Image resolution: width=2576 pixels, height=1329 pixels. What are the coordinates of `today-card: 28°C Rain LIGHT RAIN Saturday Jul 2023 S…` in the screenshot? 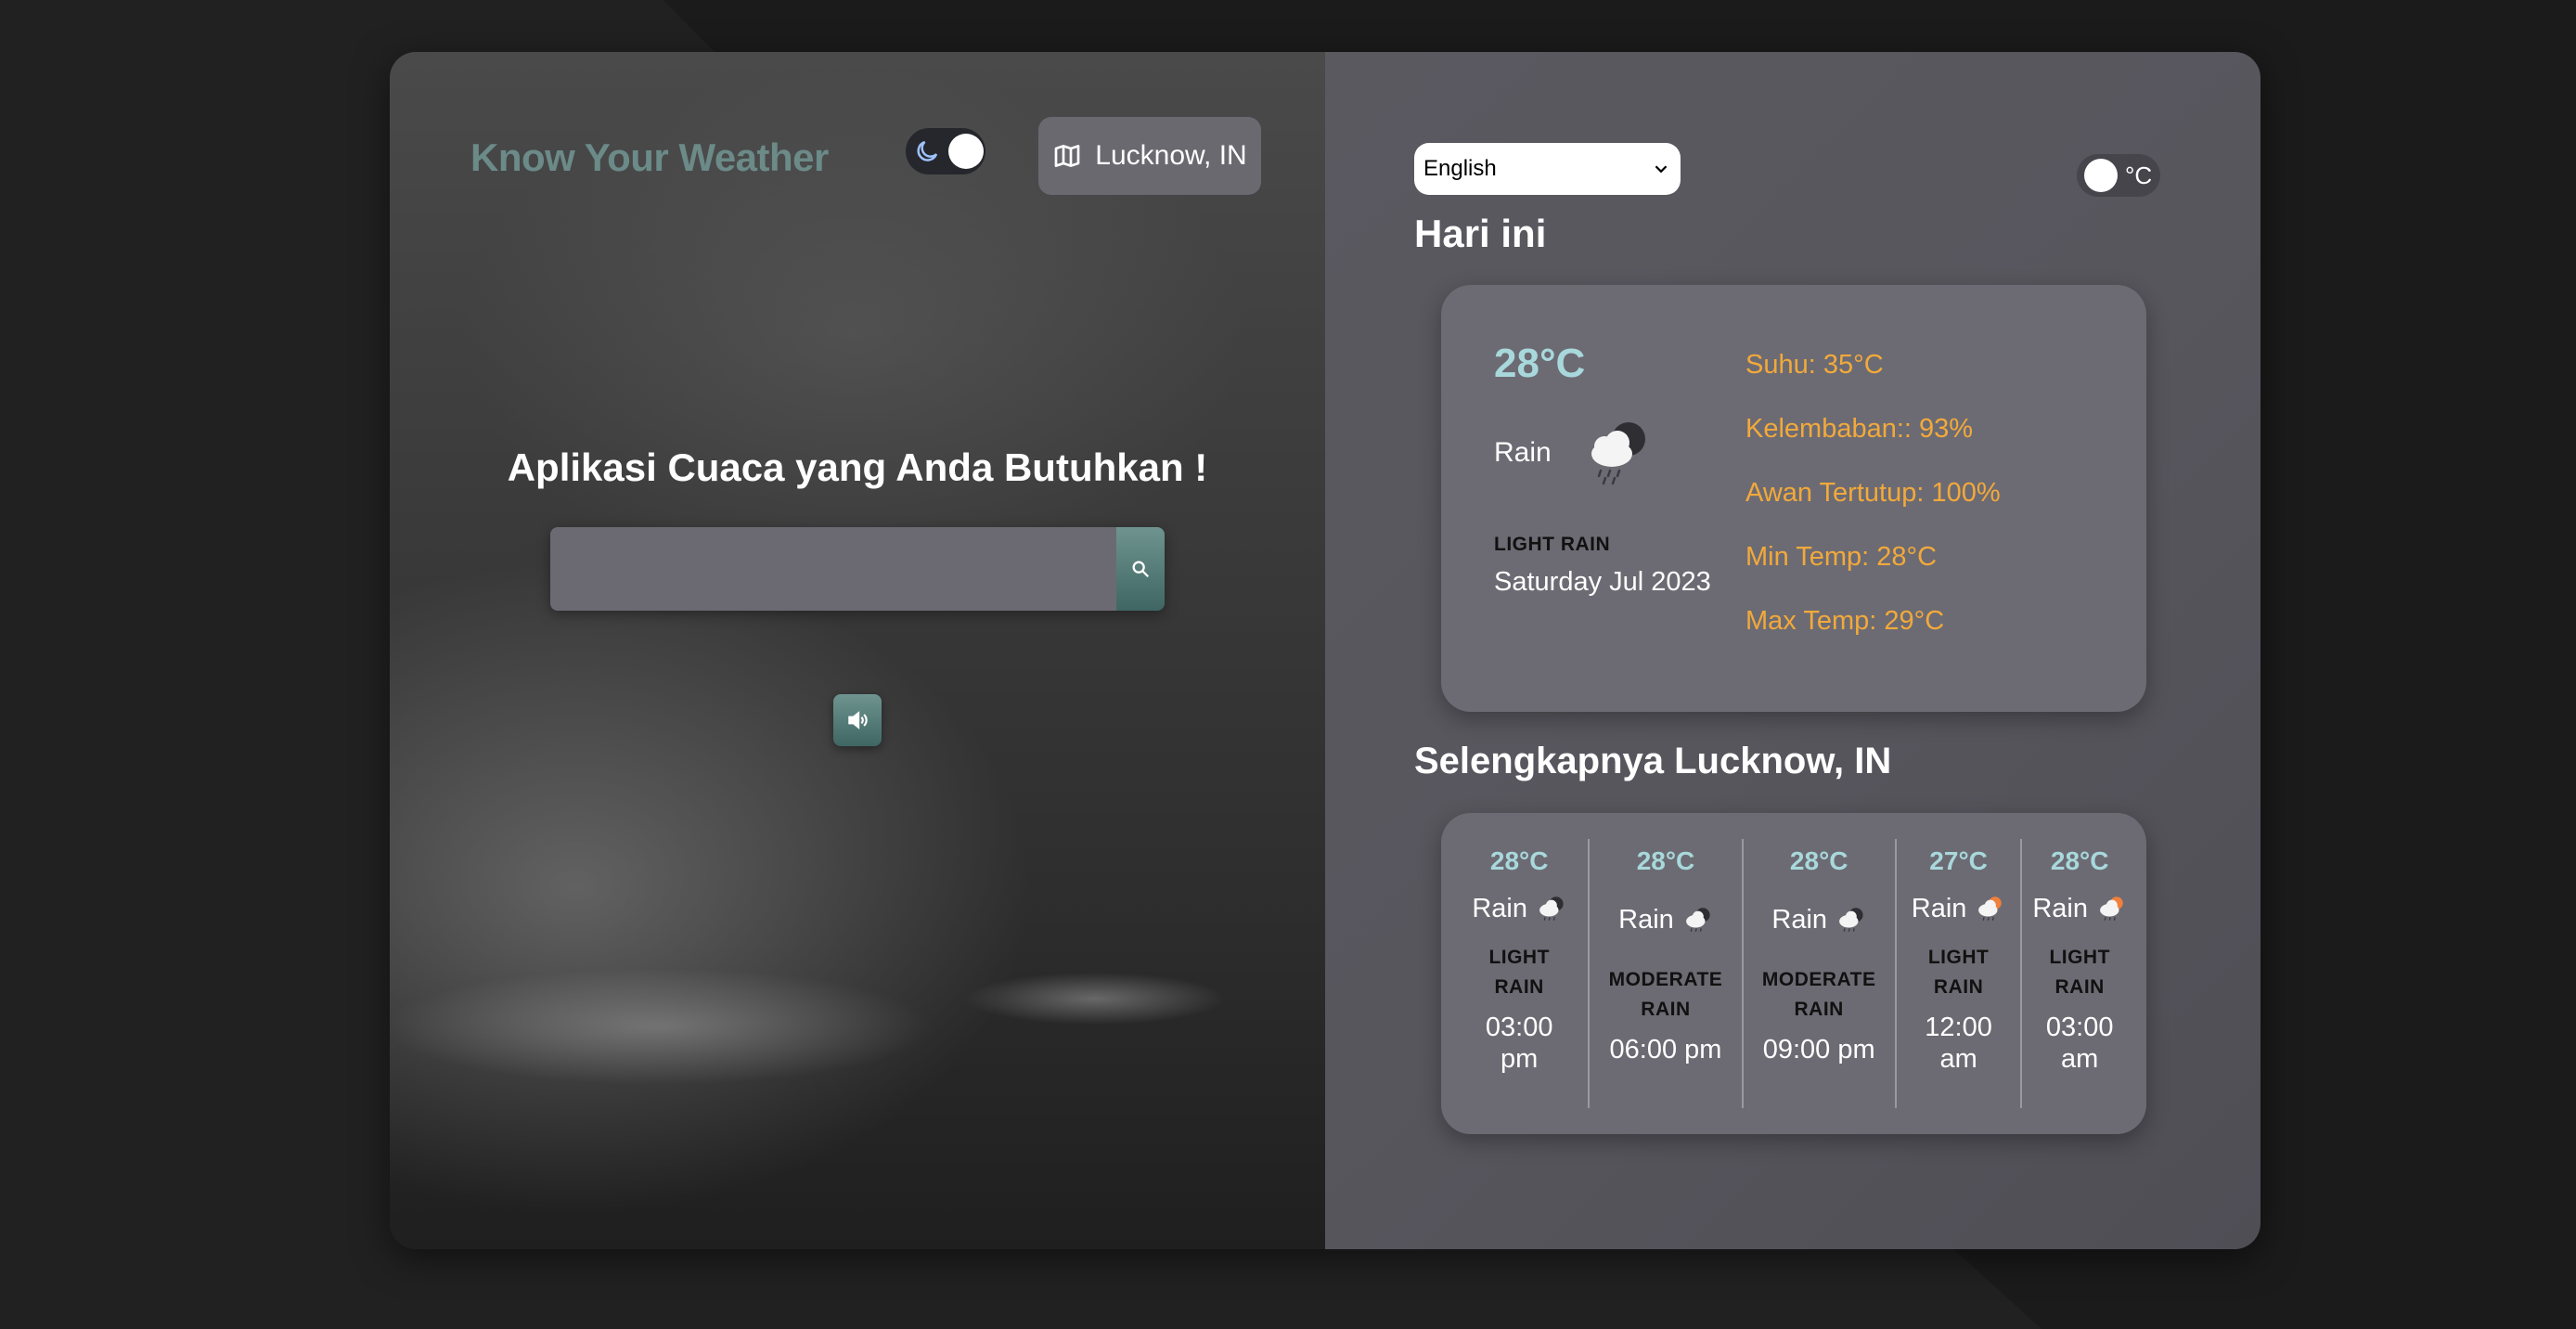 It's located at (1793, 498).